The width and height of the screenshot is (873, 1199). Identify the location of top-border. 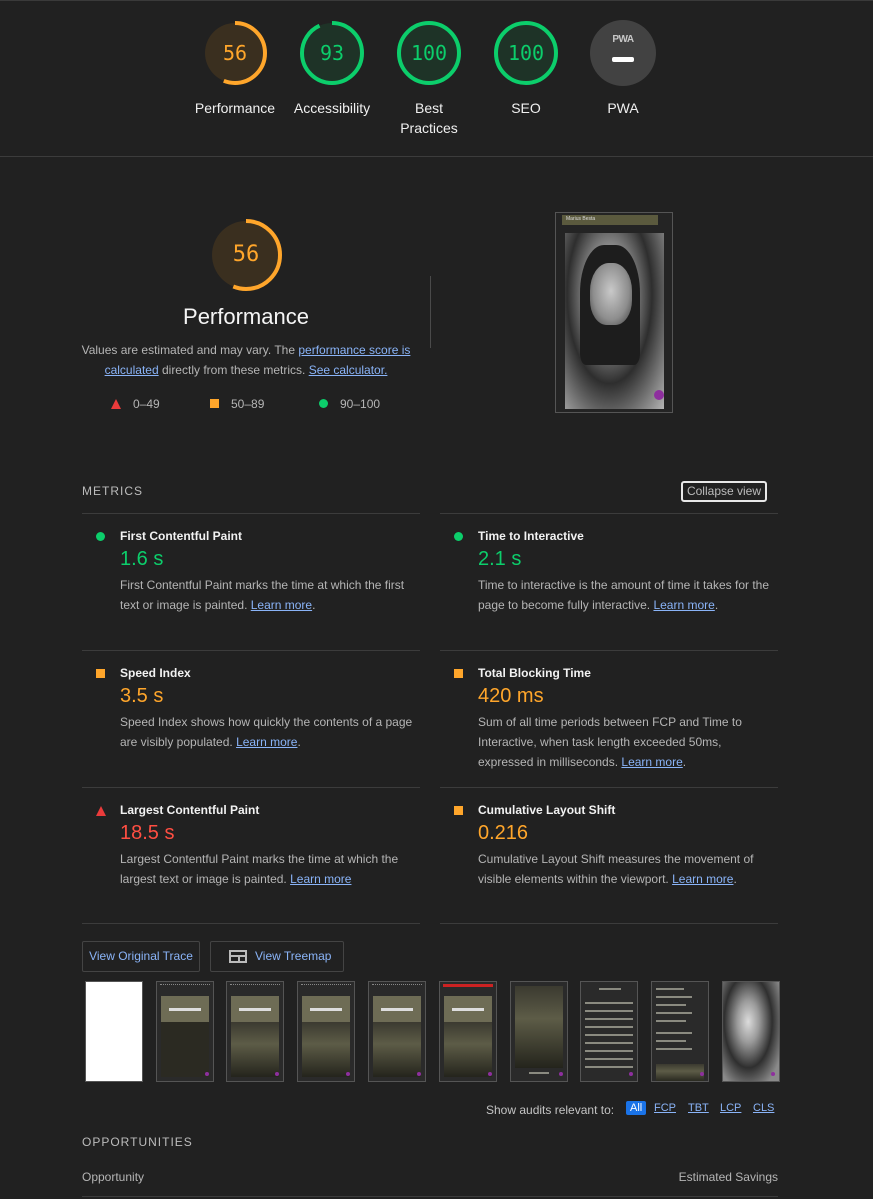
(436, 0).